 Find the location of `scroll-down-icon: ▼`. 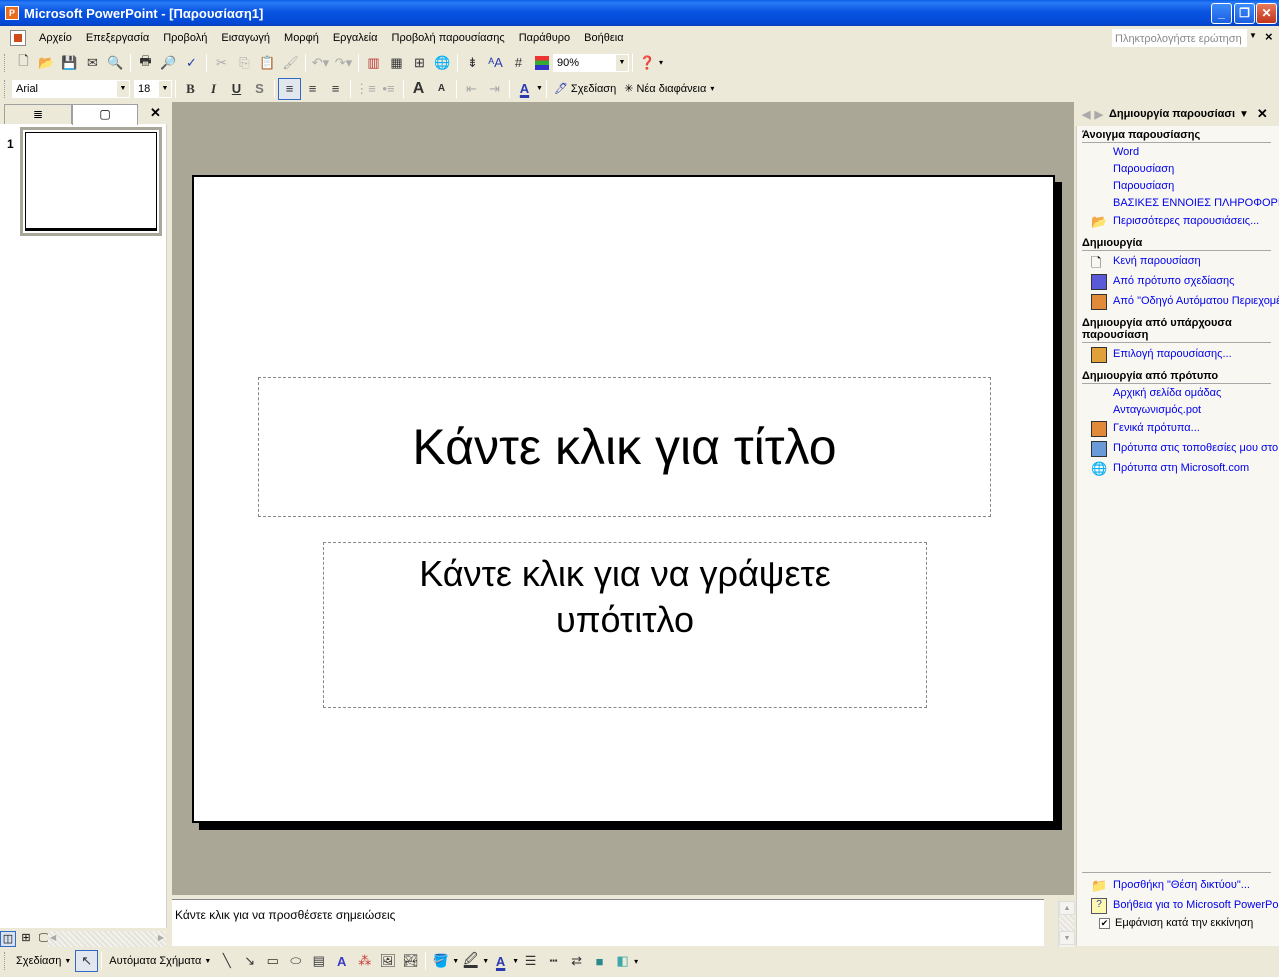

scroll-down-icon: ▼ is located at coordinates (1067, 938).